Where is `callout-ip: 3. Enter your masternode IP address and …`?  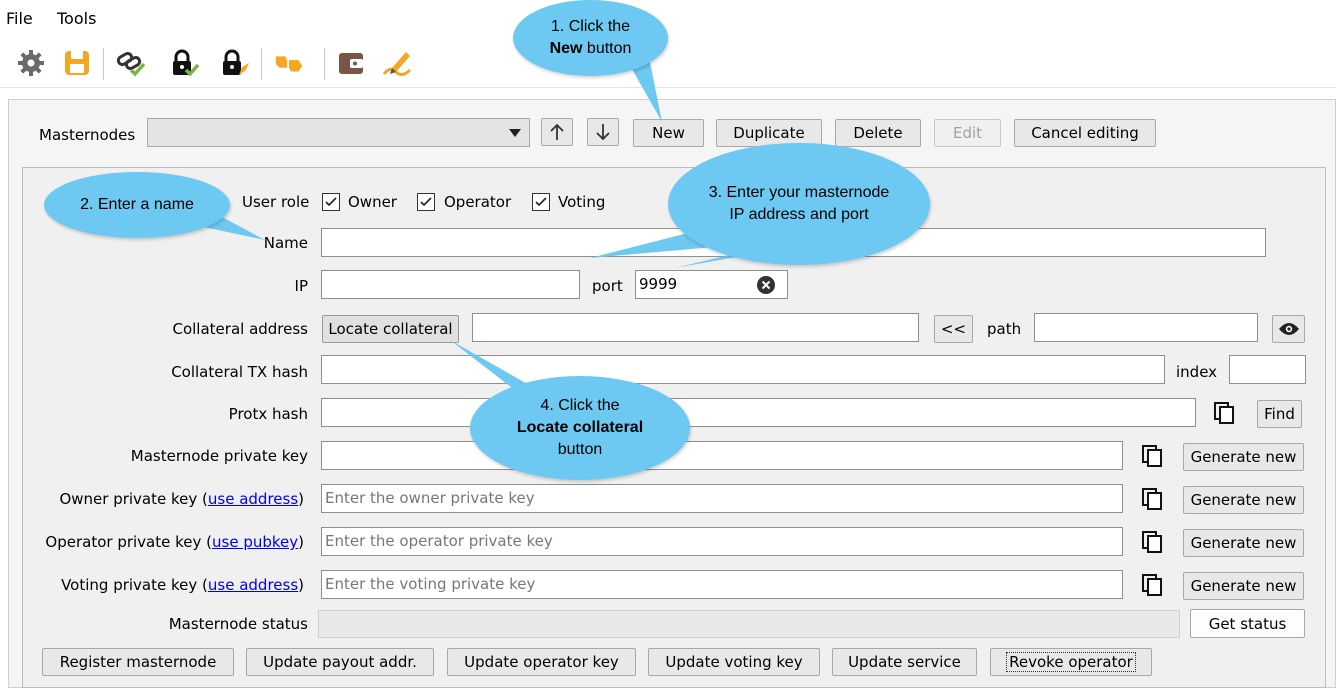
callout-ip: 3. Enter your masternode IP address and … is located at coordinates (799, 204).